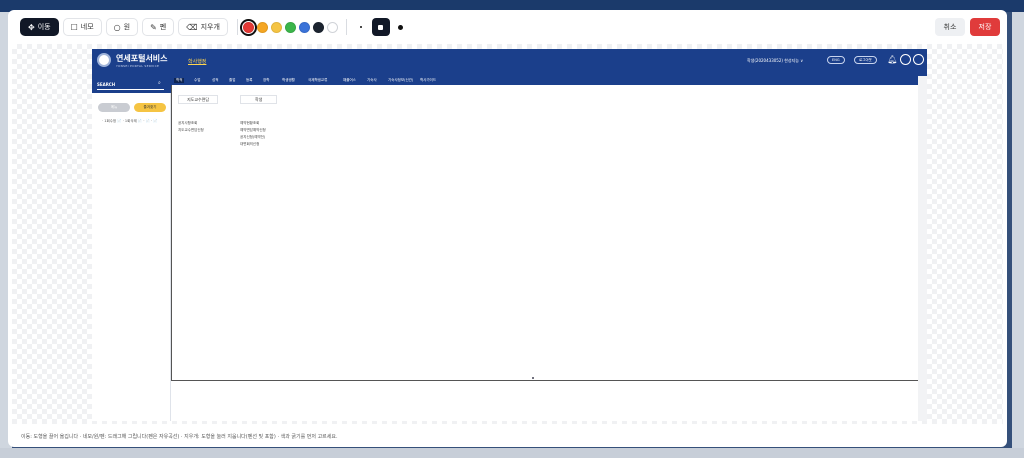 The width and height of the screenshot is (1024, 458). Describe the element at coordinates (290, 27) in the screenshot. I see `color-swatch-green` at that location.